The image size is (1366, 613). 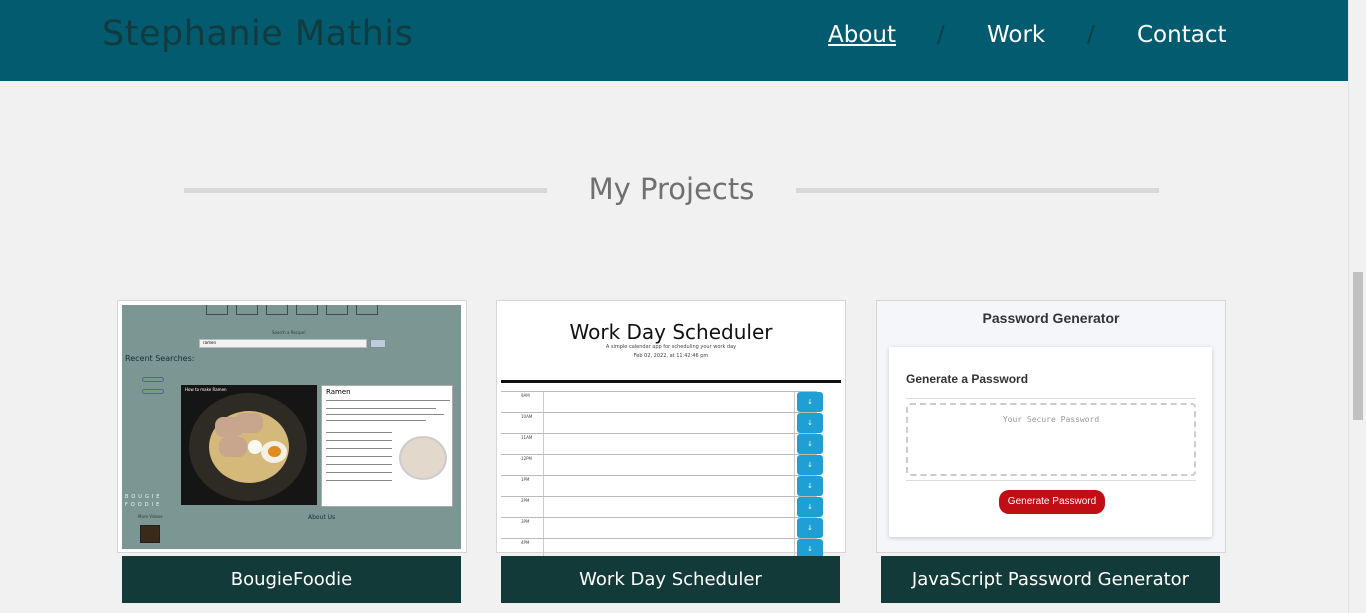 What do you see at coordinates (1050, 579) in the screenshot?
I see `project-caption-password-generator: JavaScript Password Generator` at bounding box center [1050, 579].